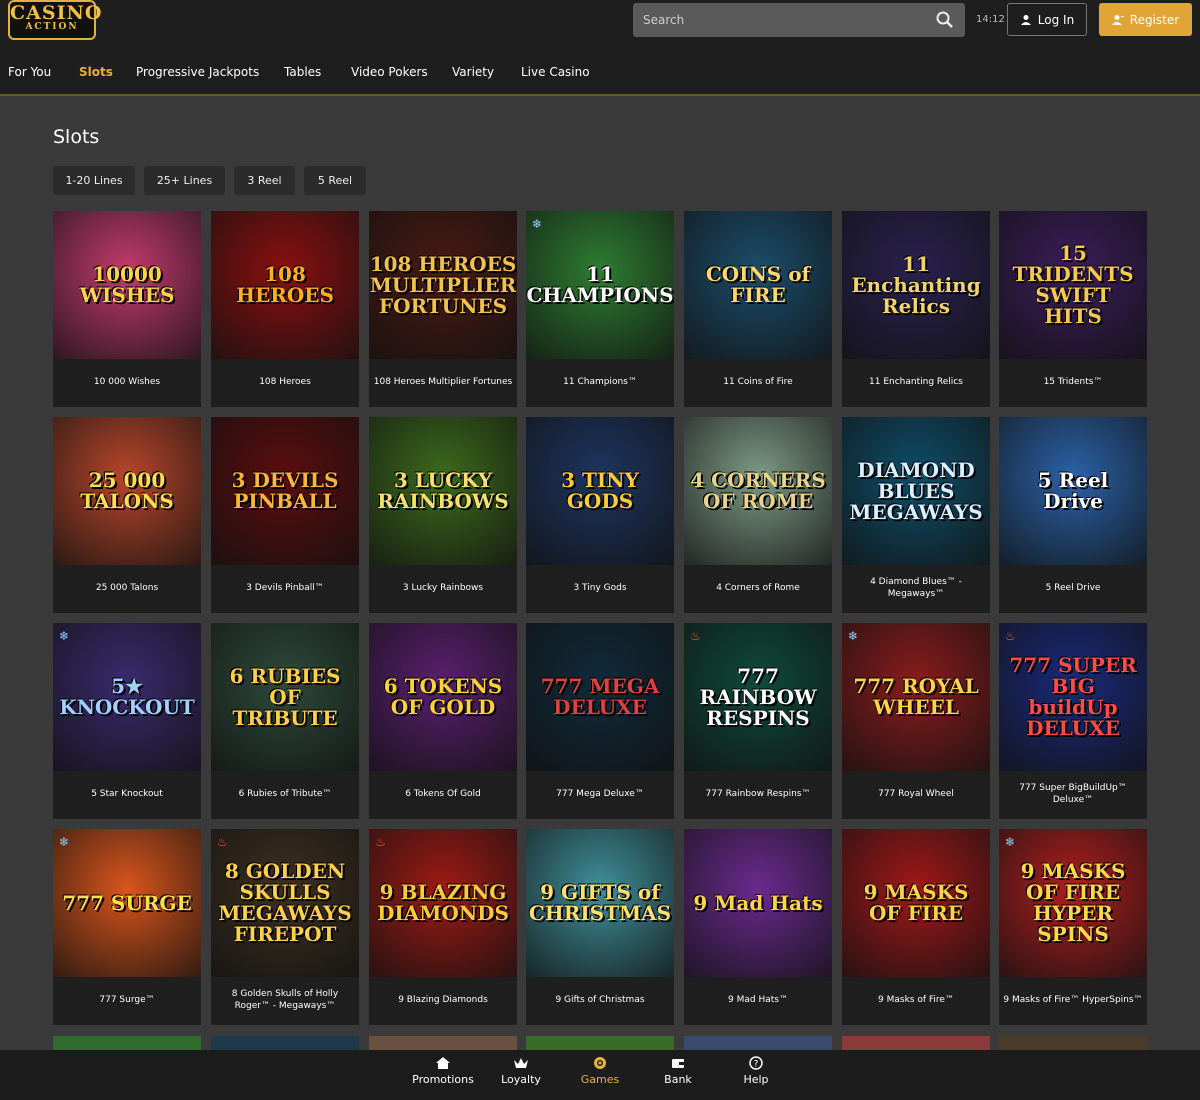 The height and width of the screenshot is (1100, 1200). I want to click on game-title: 9 Blazing Diamonds, so click(443, 1000).